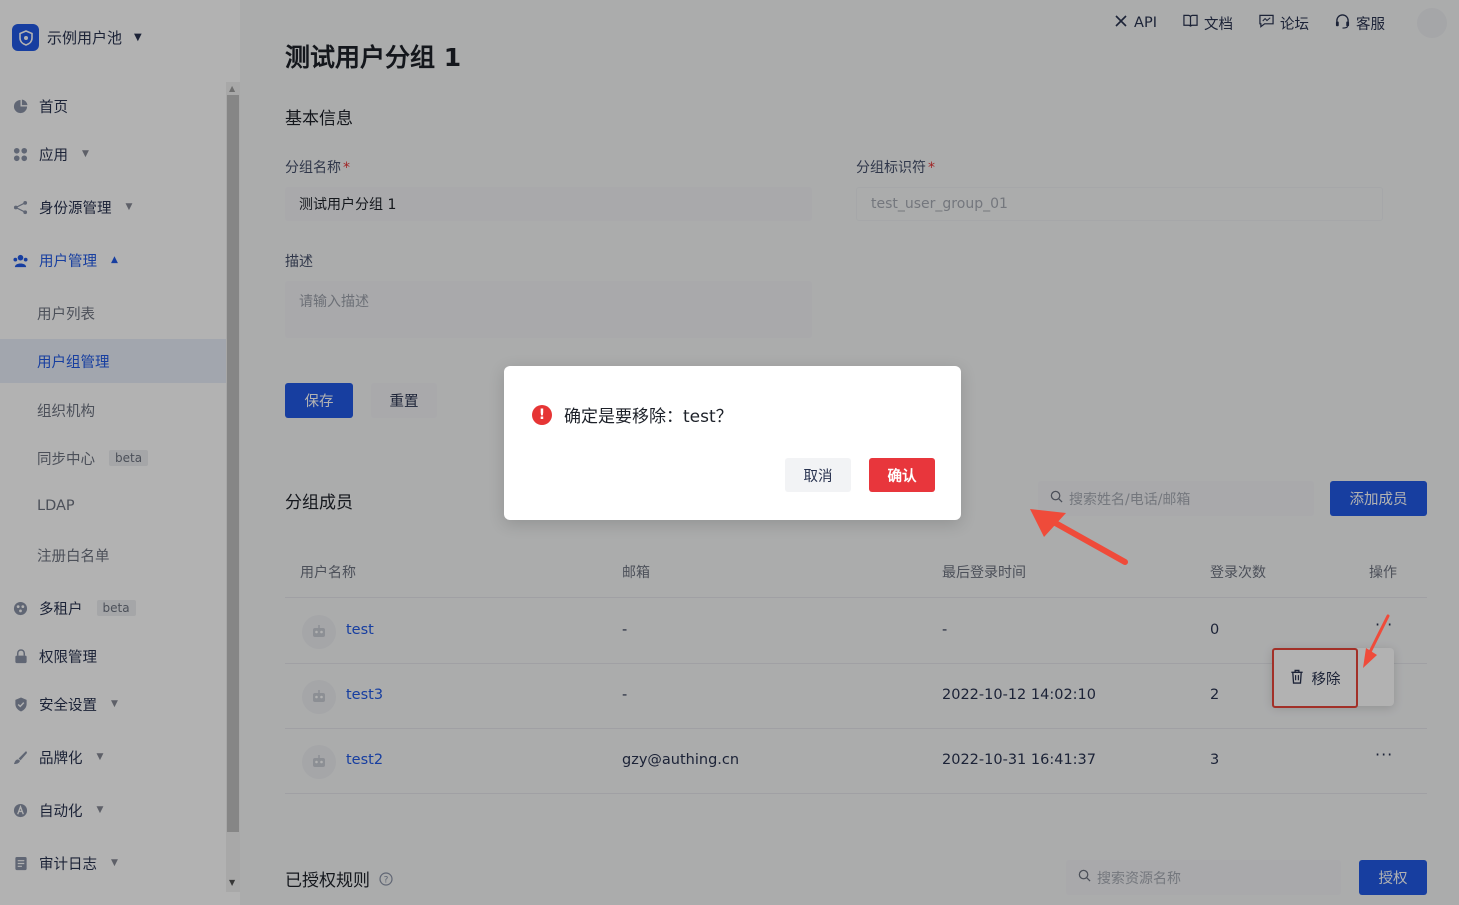  What do you see at coordinates (818, 475) in the screenshot?
I see `cancel-button: 取消` at bounding box center [818, 475].